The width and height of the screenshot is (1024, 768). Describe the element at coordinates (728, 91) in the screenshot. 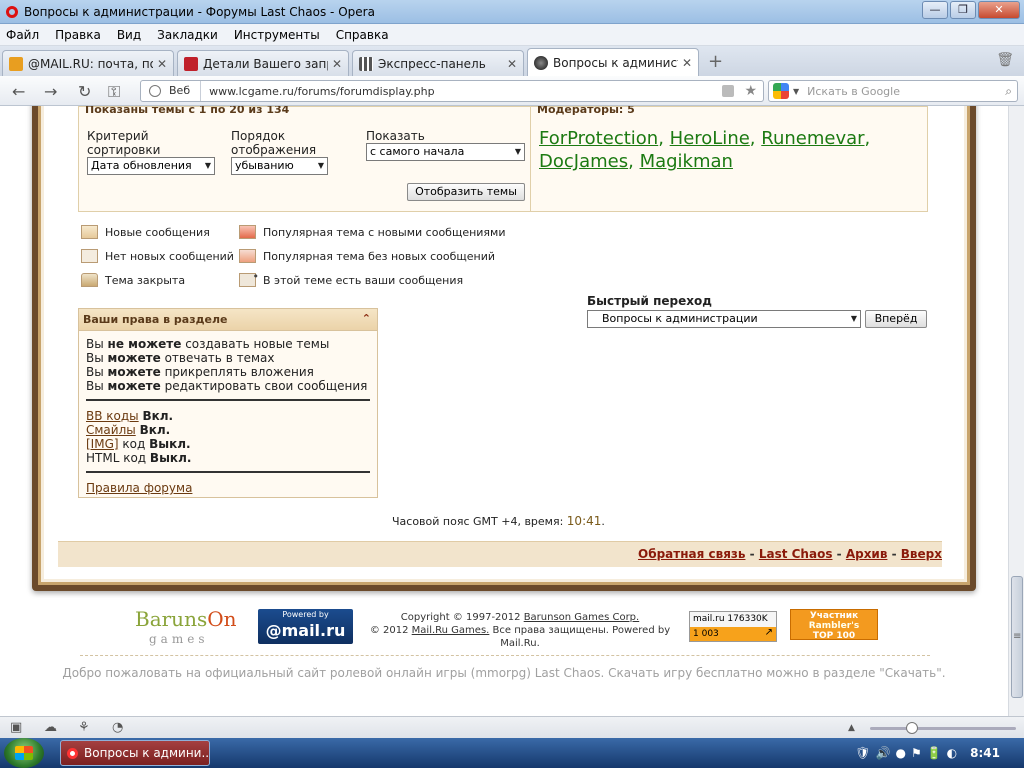

I see `rss-icon` at that location.